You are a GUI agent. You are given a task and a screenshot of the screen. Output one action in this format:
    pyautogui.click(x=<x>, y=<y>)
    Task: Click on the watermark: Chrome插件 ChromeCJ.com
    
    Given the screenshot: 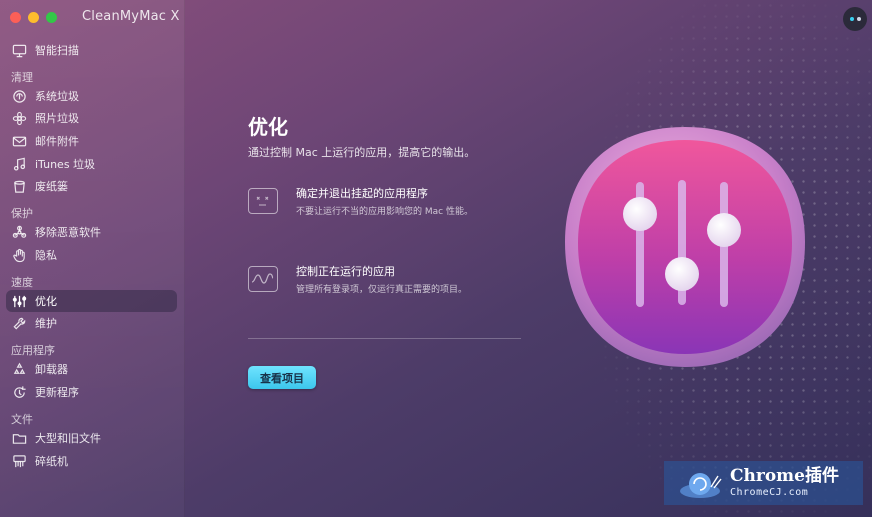 What is the action you would take?
    pyautogui.click(x=763, y=483)
    